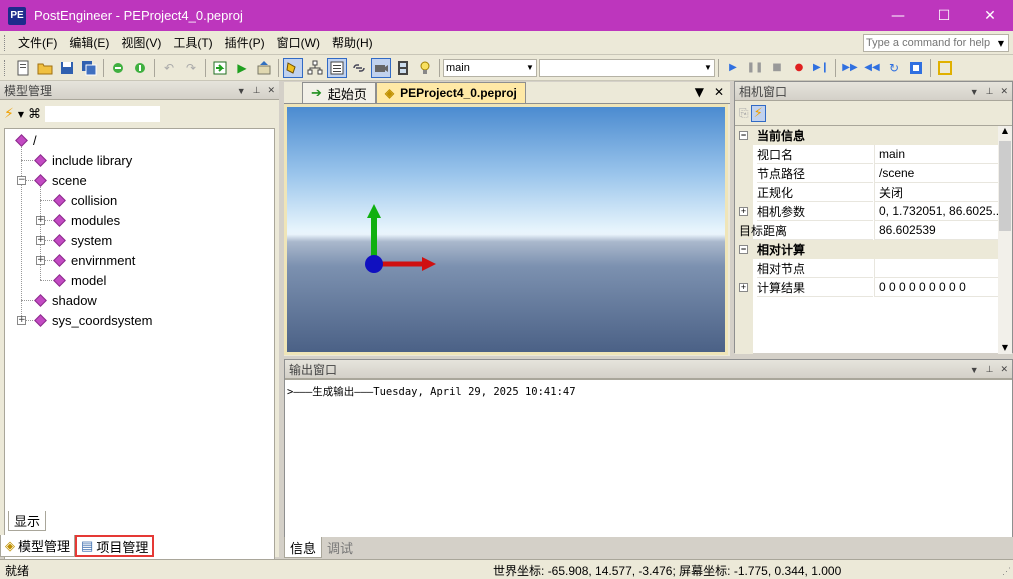  What do you see at coordinates (381, 67) in the screenshot?
I see `camera-window-icon` at bounding box center [381, 67].